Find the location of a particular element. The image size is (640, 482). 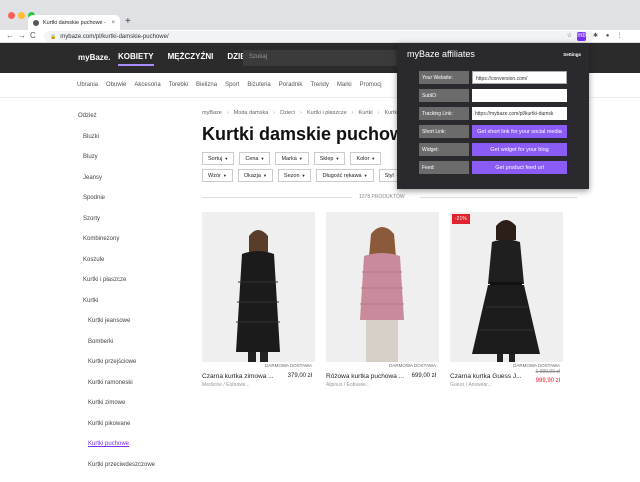

main-nav: KOBIETY MĘŻCZYŹNI DZIECI is located at coordinates (186, 59).